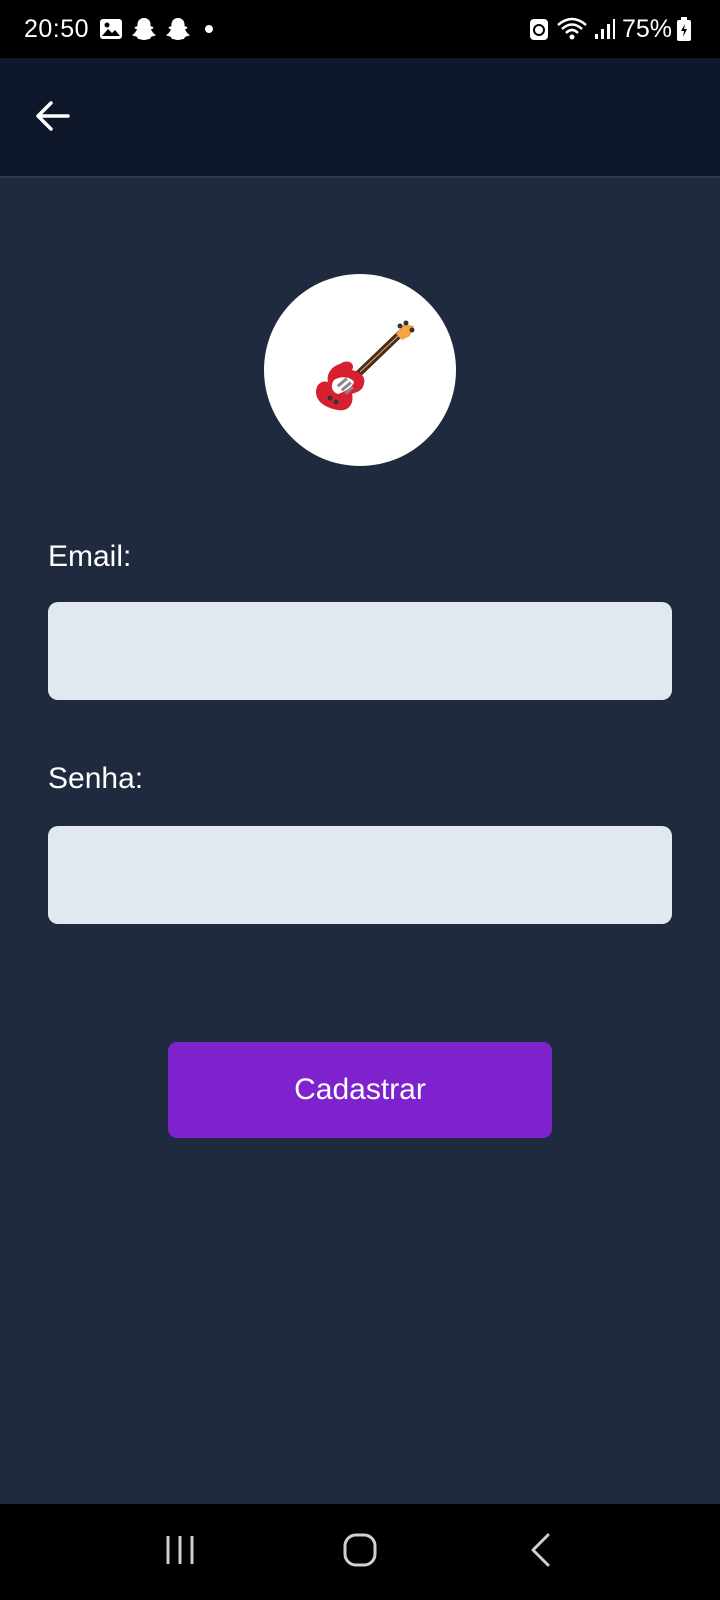 The width and height of the screenshot is (720, 1600). What do you see at coordinates (360, 875) in the screenshot?
I see `password-field` at bounding box center [360, 875].